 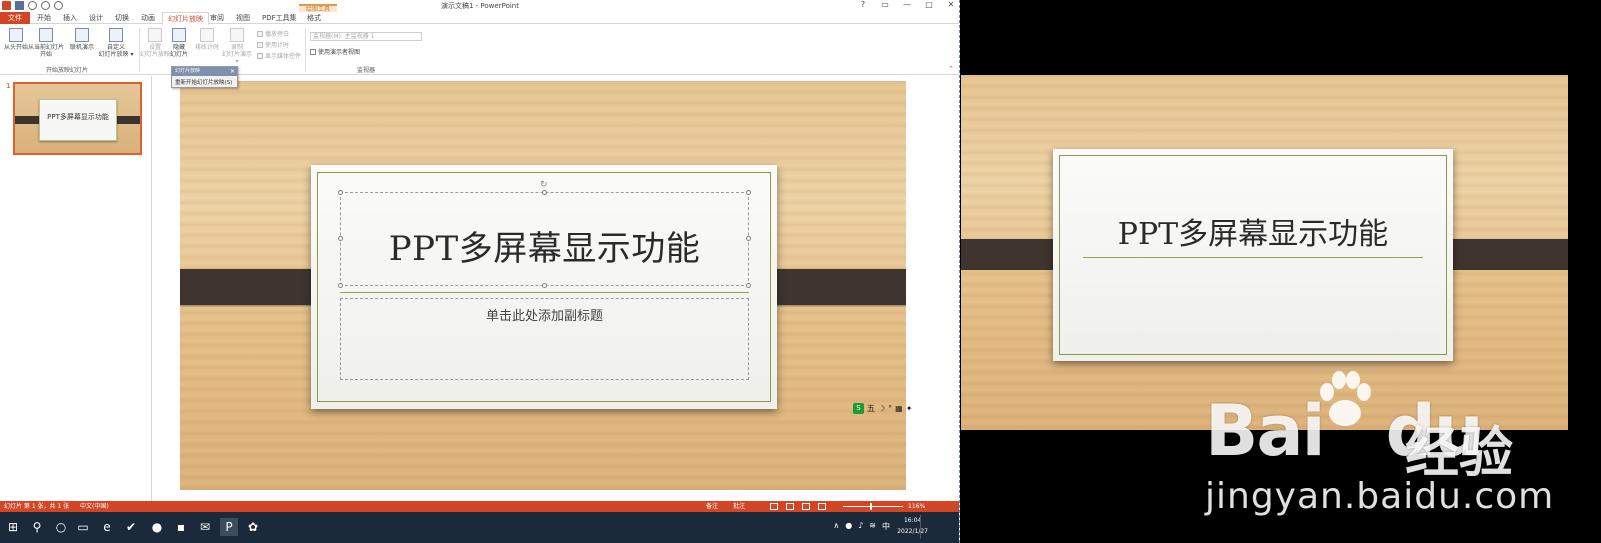 I want to click on from-current-button: 从当前幻灯片 开始, so click(x=46, y=43).